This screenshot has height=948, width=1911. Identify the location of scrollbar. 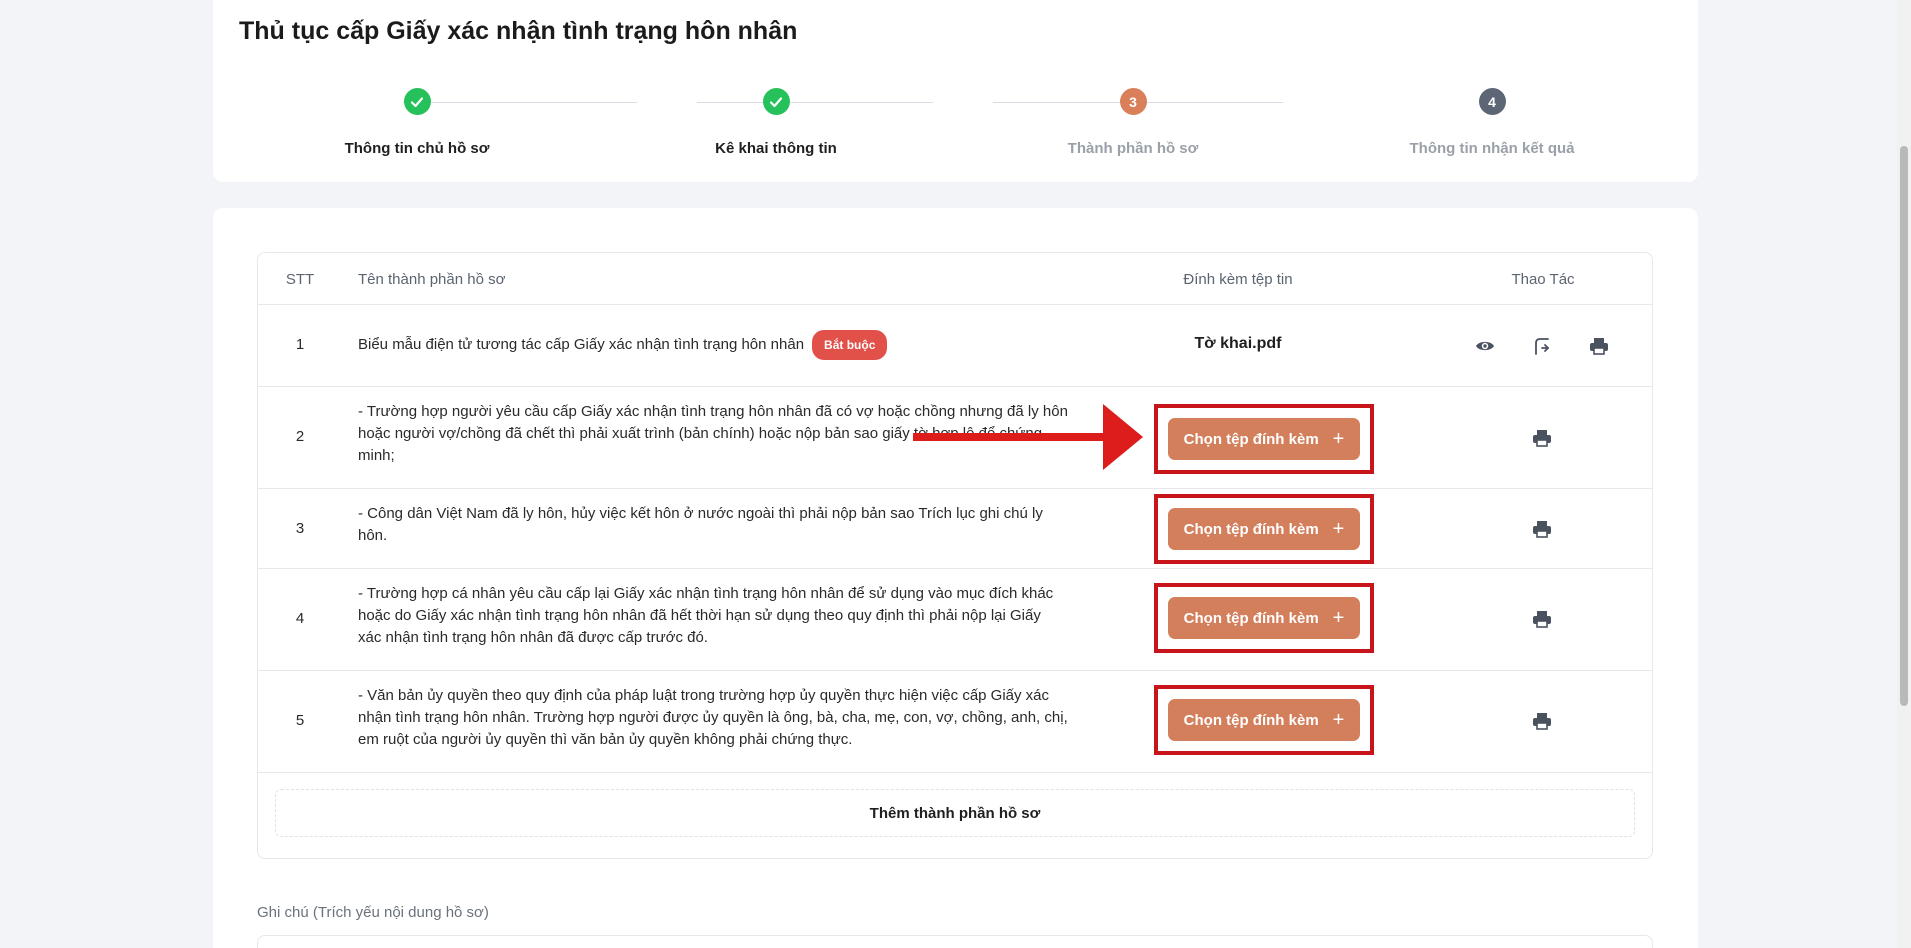
(1904, 474).